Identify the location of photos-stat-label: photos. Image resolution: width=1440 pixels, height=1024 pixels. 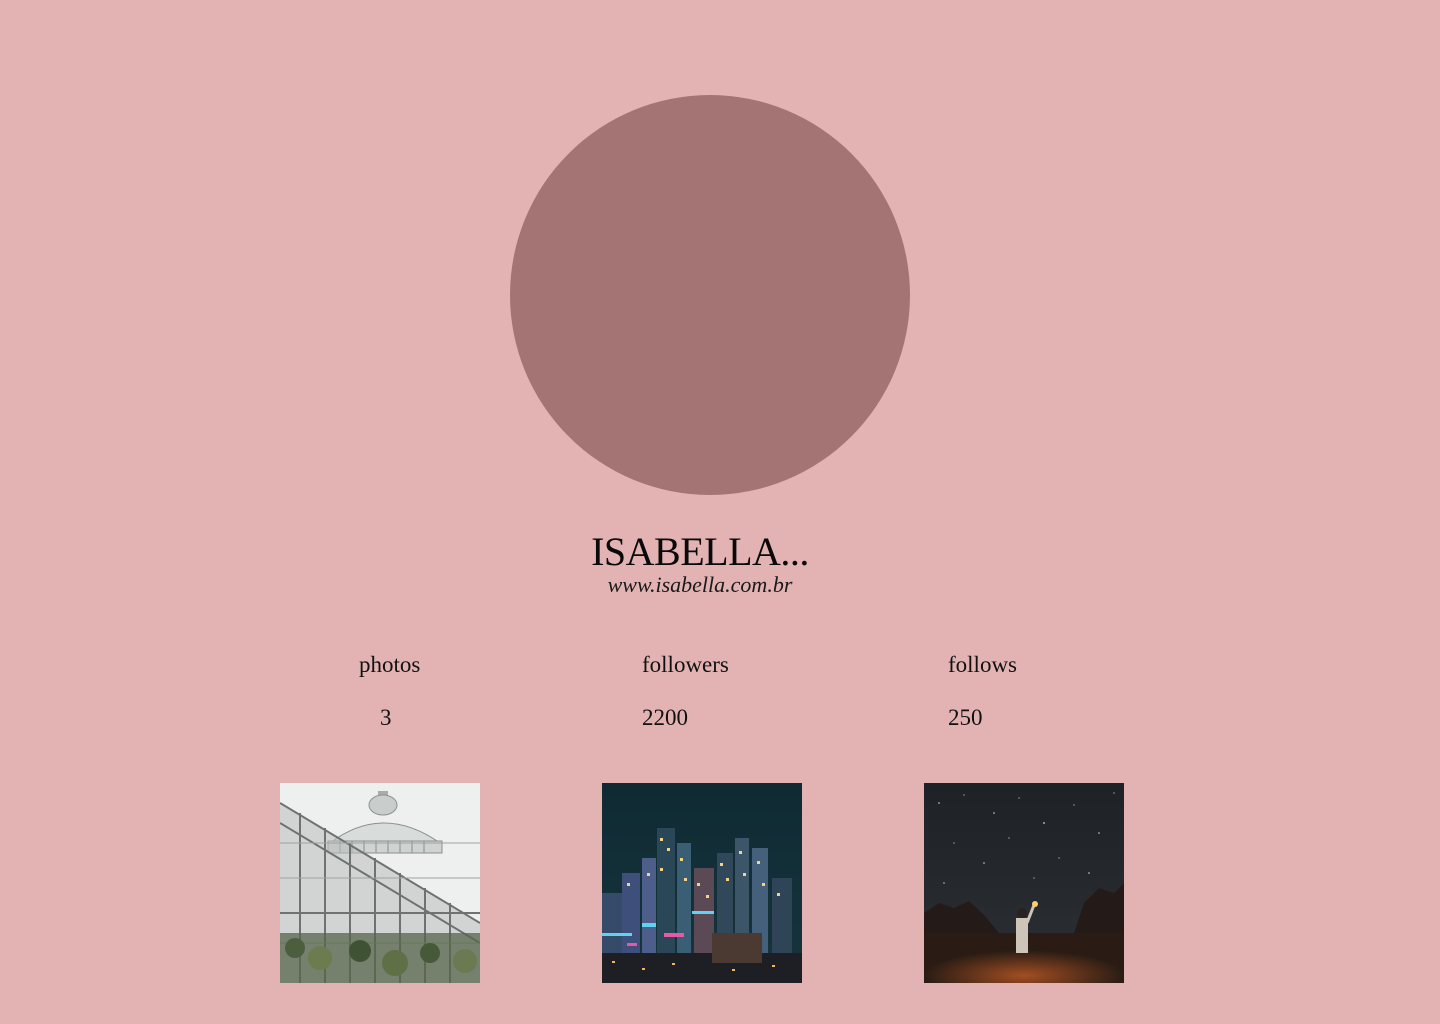
(389, 665).